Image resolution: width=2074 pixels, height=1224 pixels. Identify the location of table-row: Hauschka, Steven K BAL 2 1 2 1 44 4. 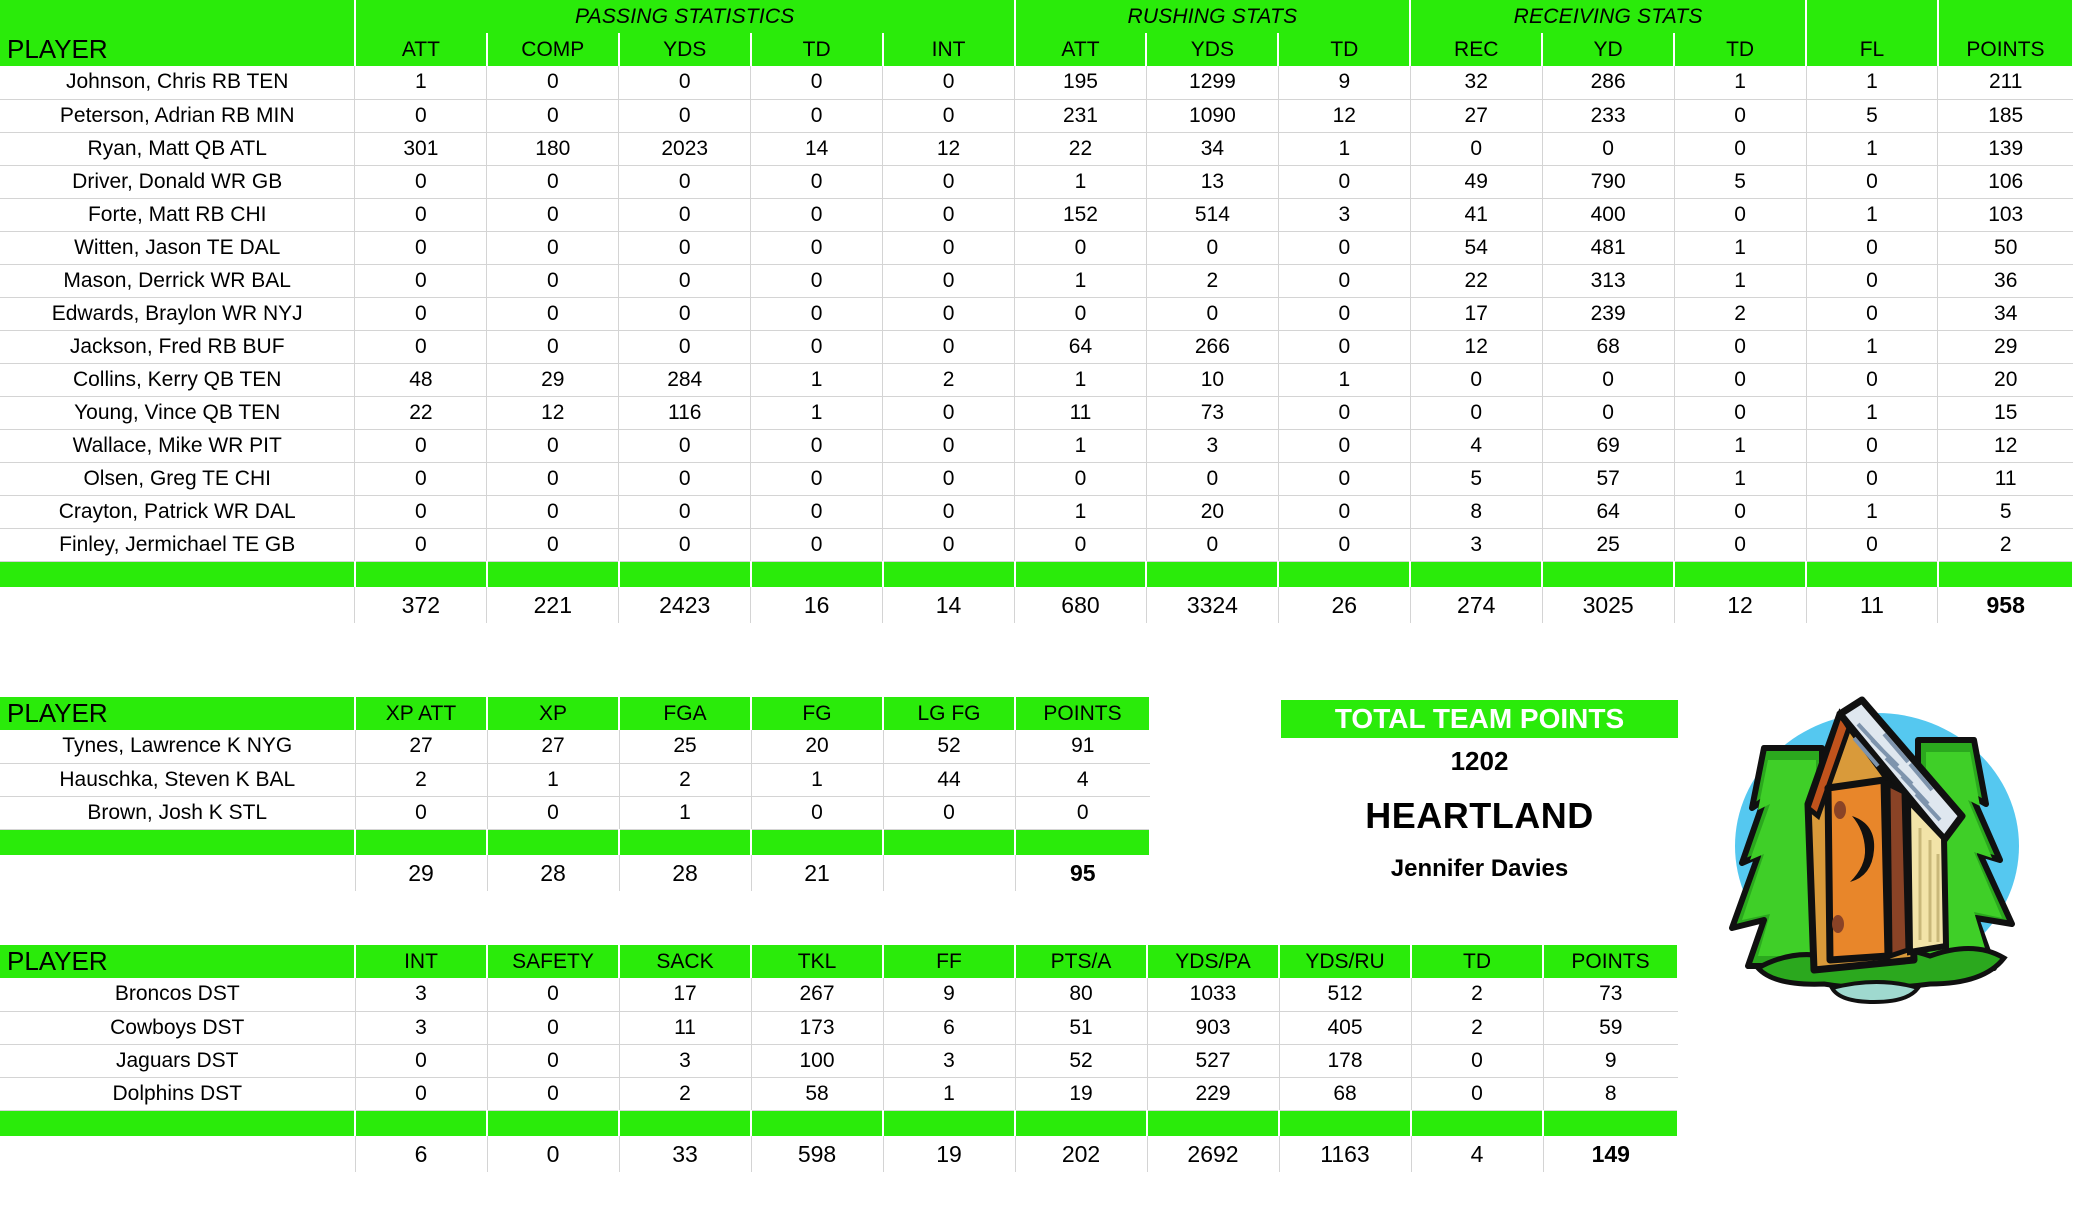
(575, 780).